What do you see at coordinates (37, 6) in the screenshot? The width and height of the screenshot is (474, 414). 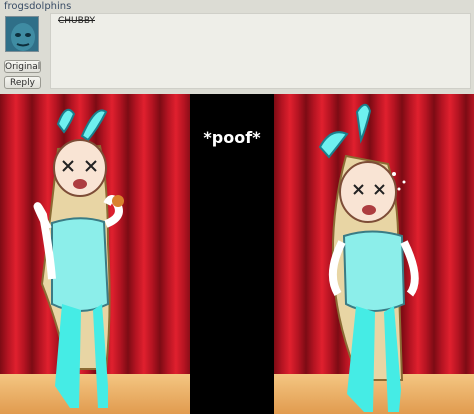 I see `username: frogsdolphins` at bounding box center [37, 6].